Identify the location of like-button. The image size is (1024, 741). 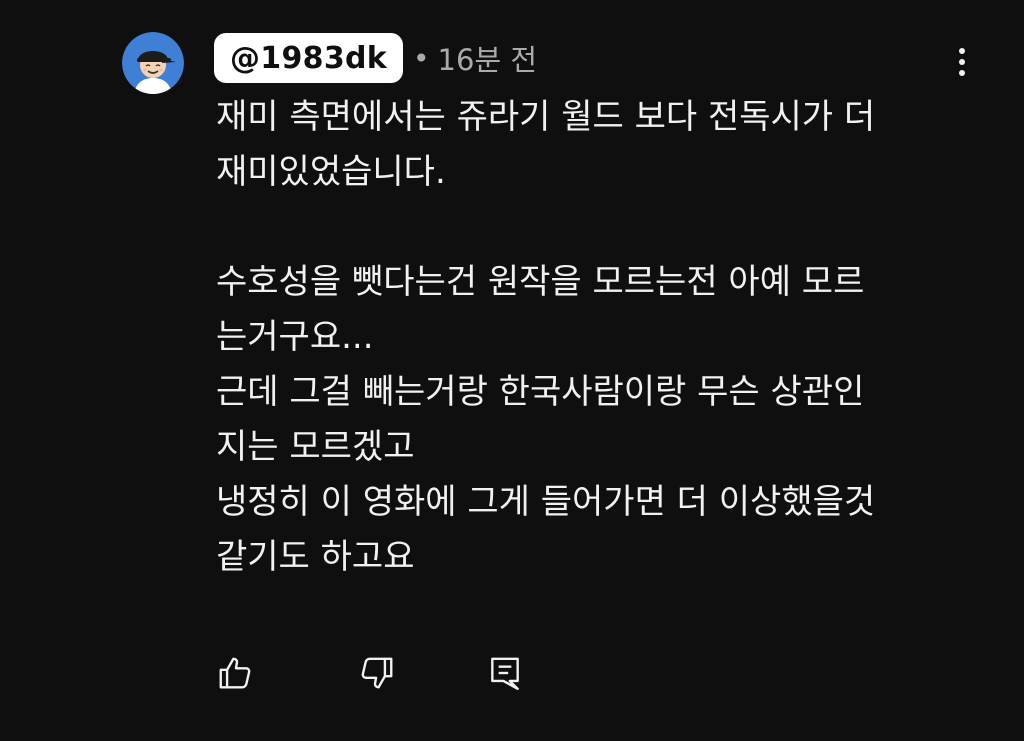
(235, 673).